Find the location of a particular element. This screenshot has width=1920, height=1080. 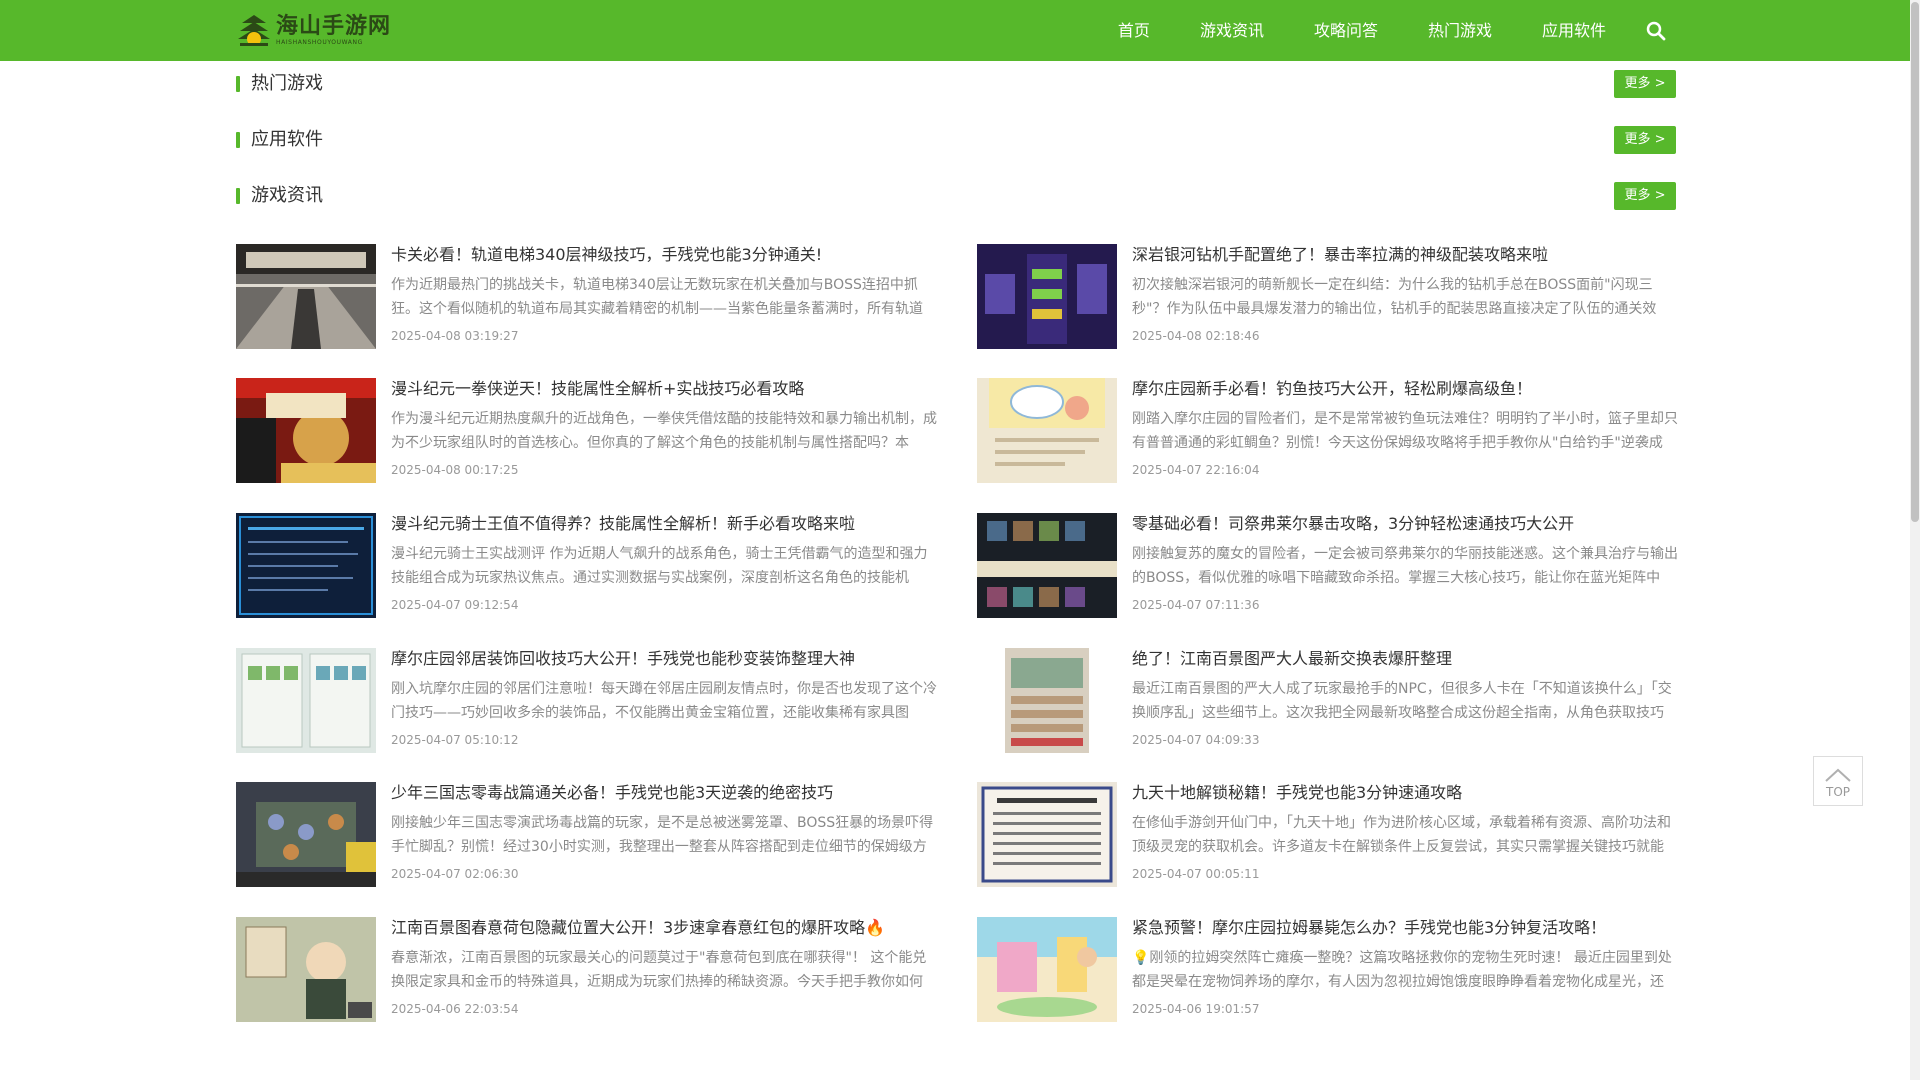

article-title: 零基础必看！司祭弗莱尔暴击攻略，3分钟轻松速通技巧大公开 is located at coordinates (1406, 524).